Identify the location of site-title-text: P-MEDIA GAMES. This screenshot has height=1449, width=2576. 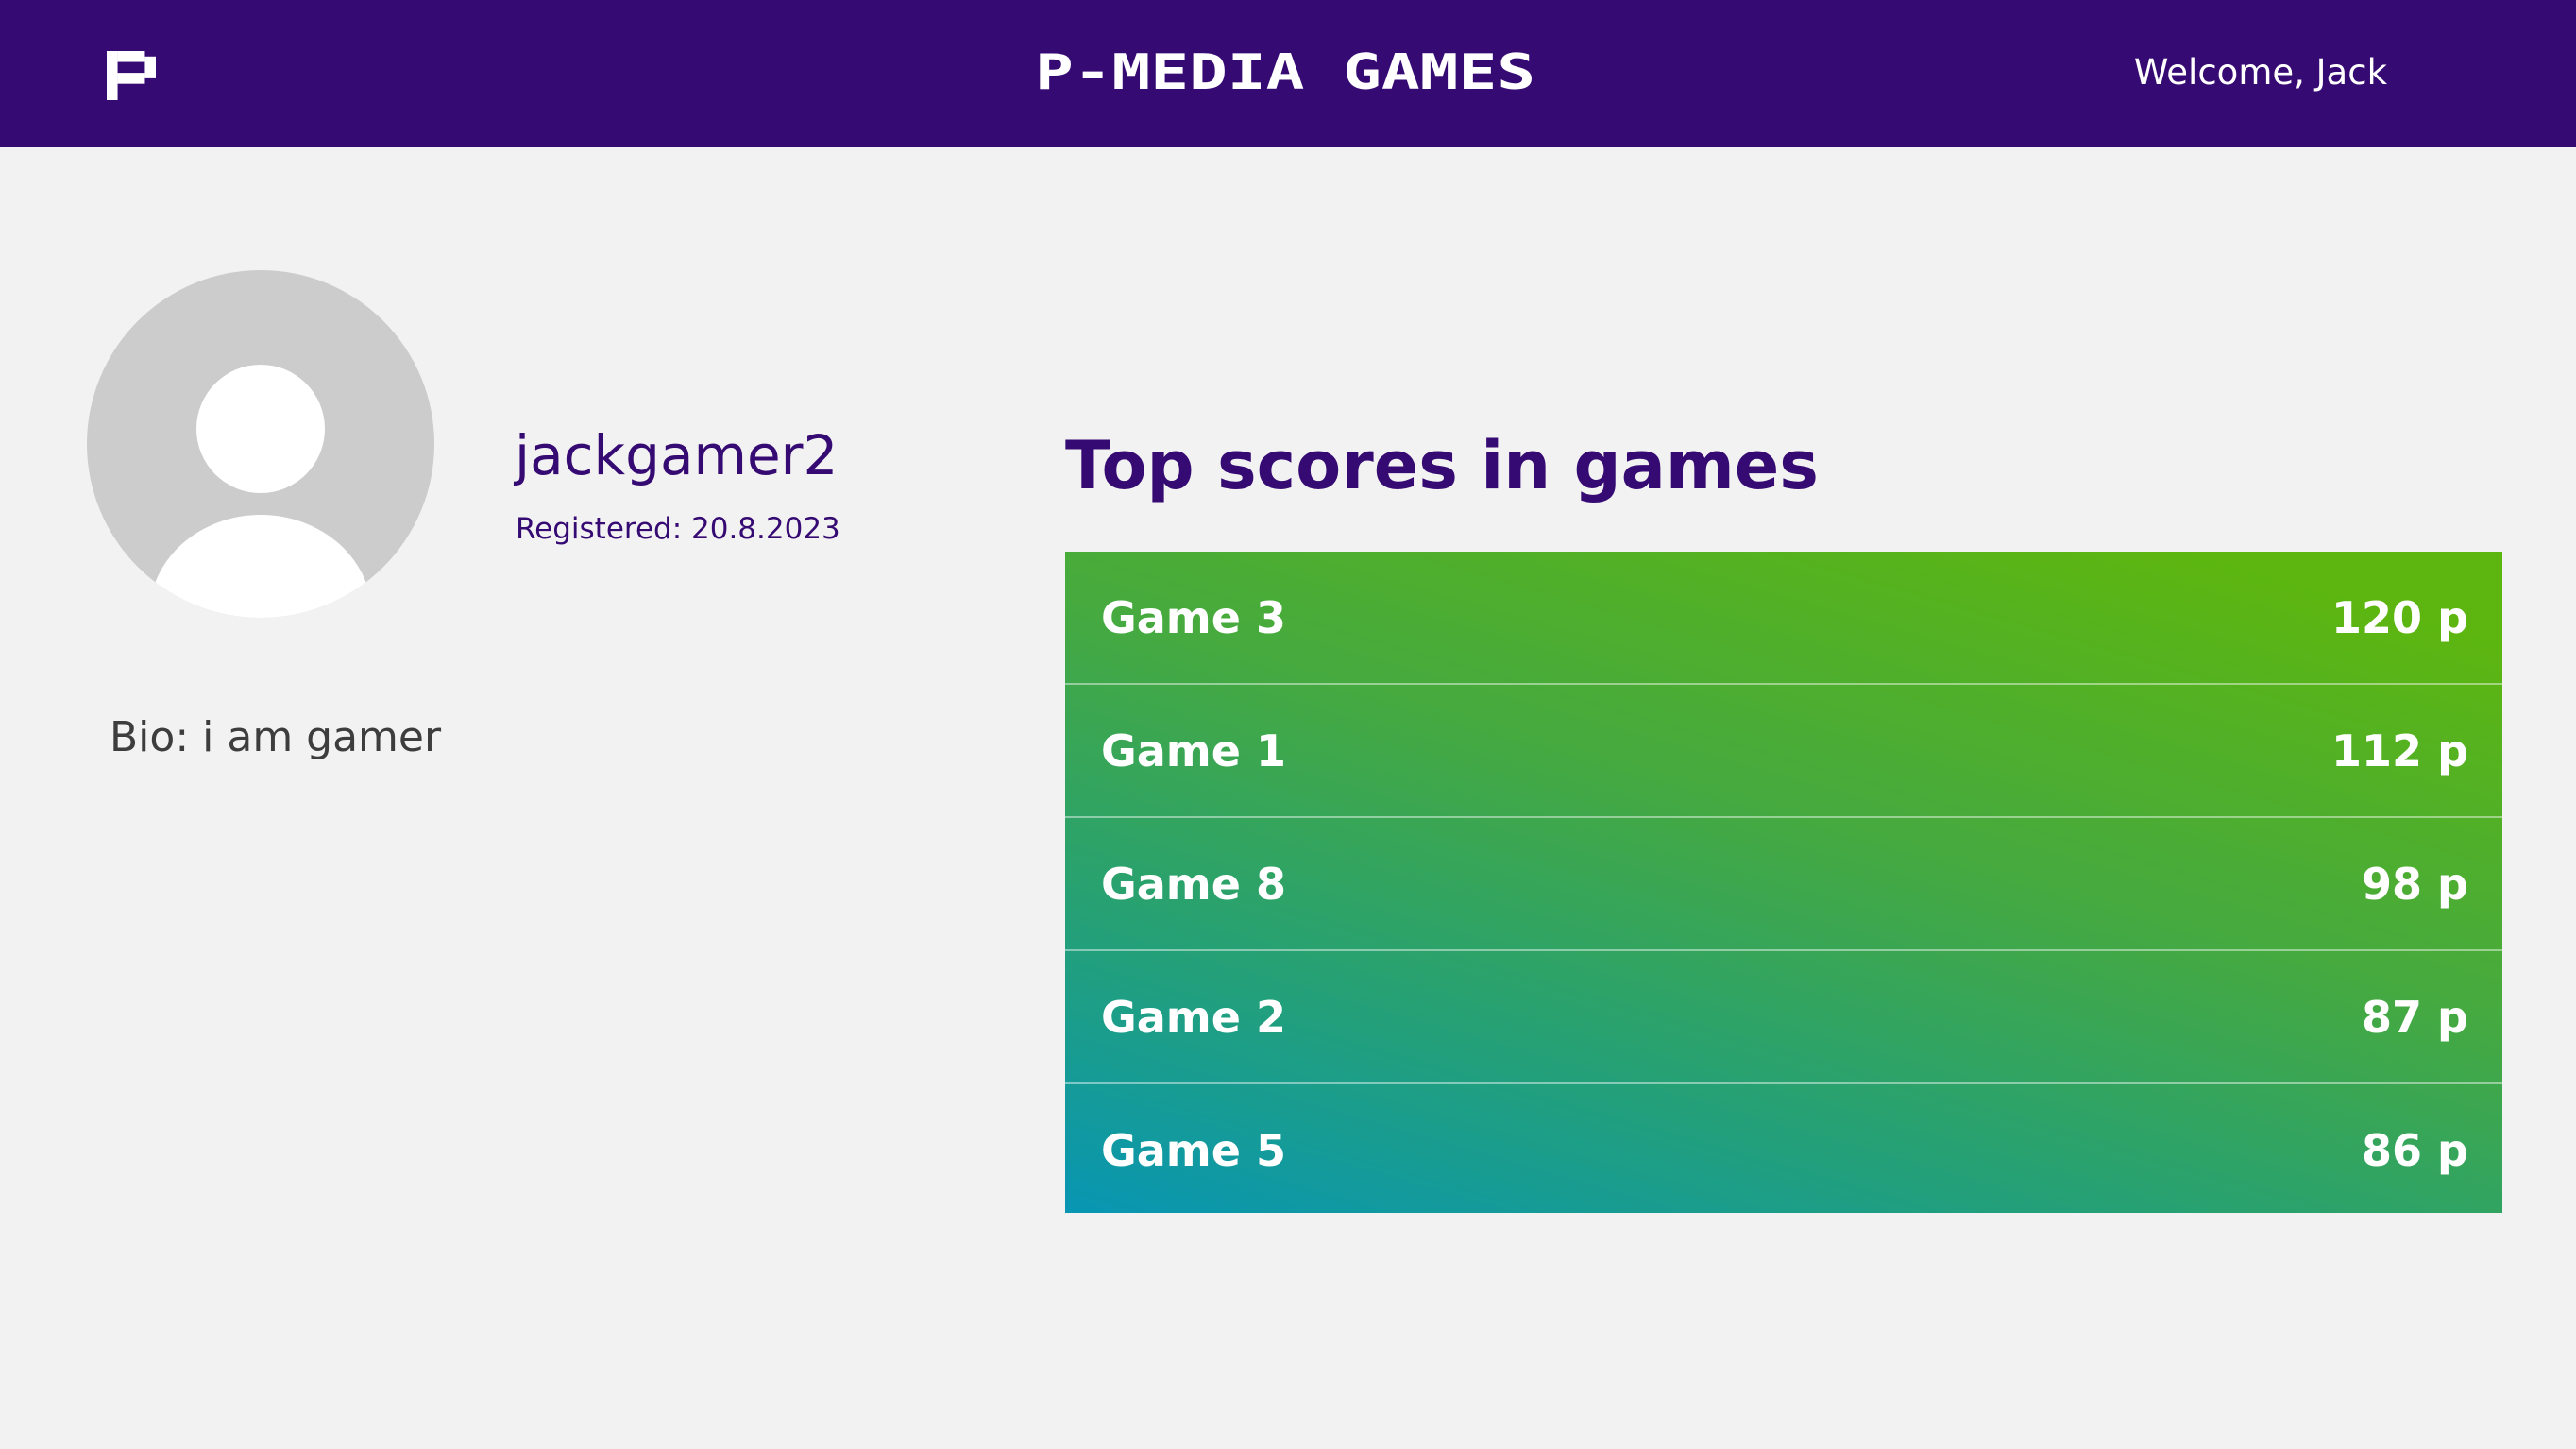
(1285, 72).